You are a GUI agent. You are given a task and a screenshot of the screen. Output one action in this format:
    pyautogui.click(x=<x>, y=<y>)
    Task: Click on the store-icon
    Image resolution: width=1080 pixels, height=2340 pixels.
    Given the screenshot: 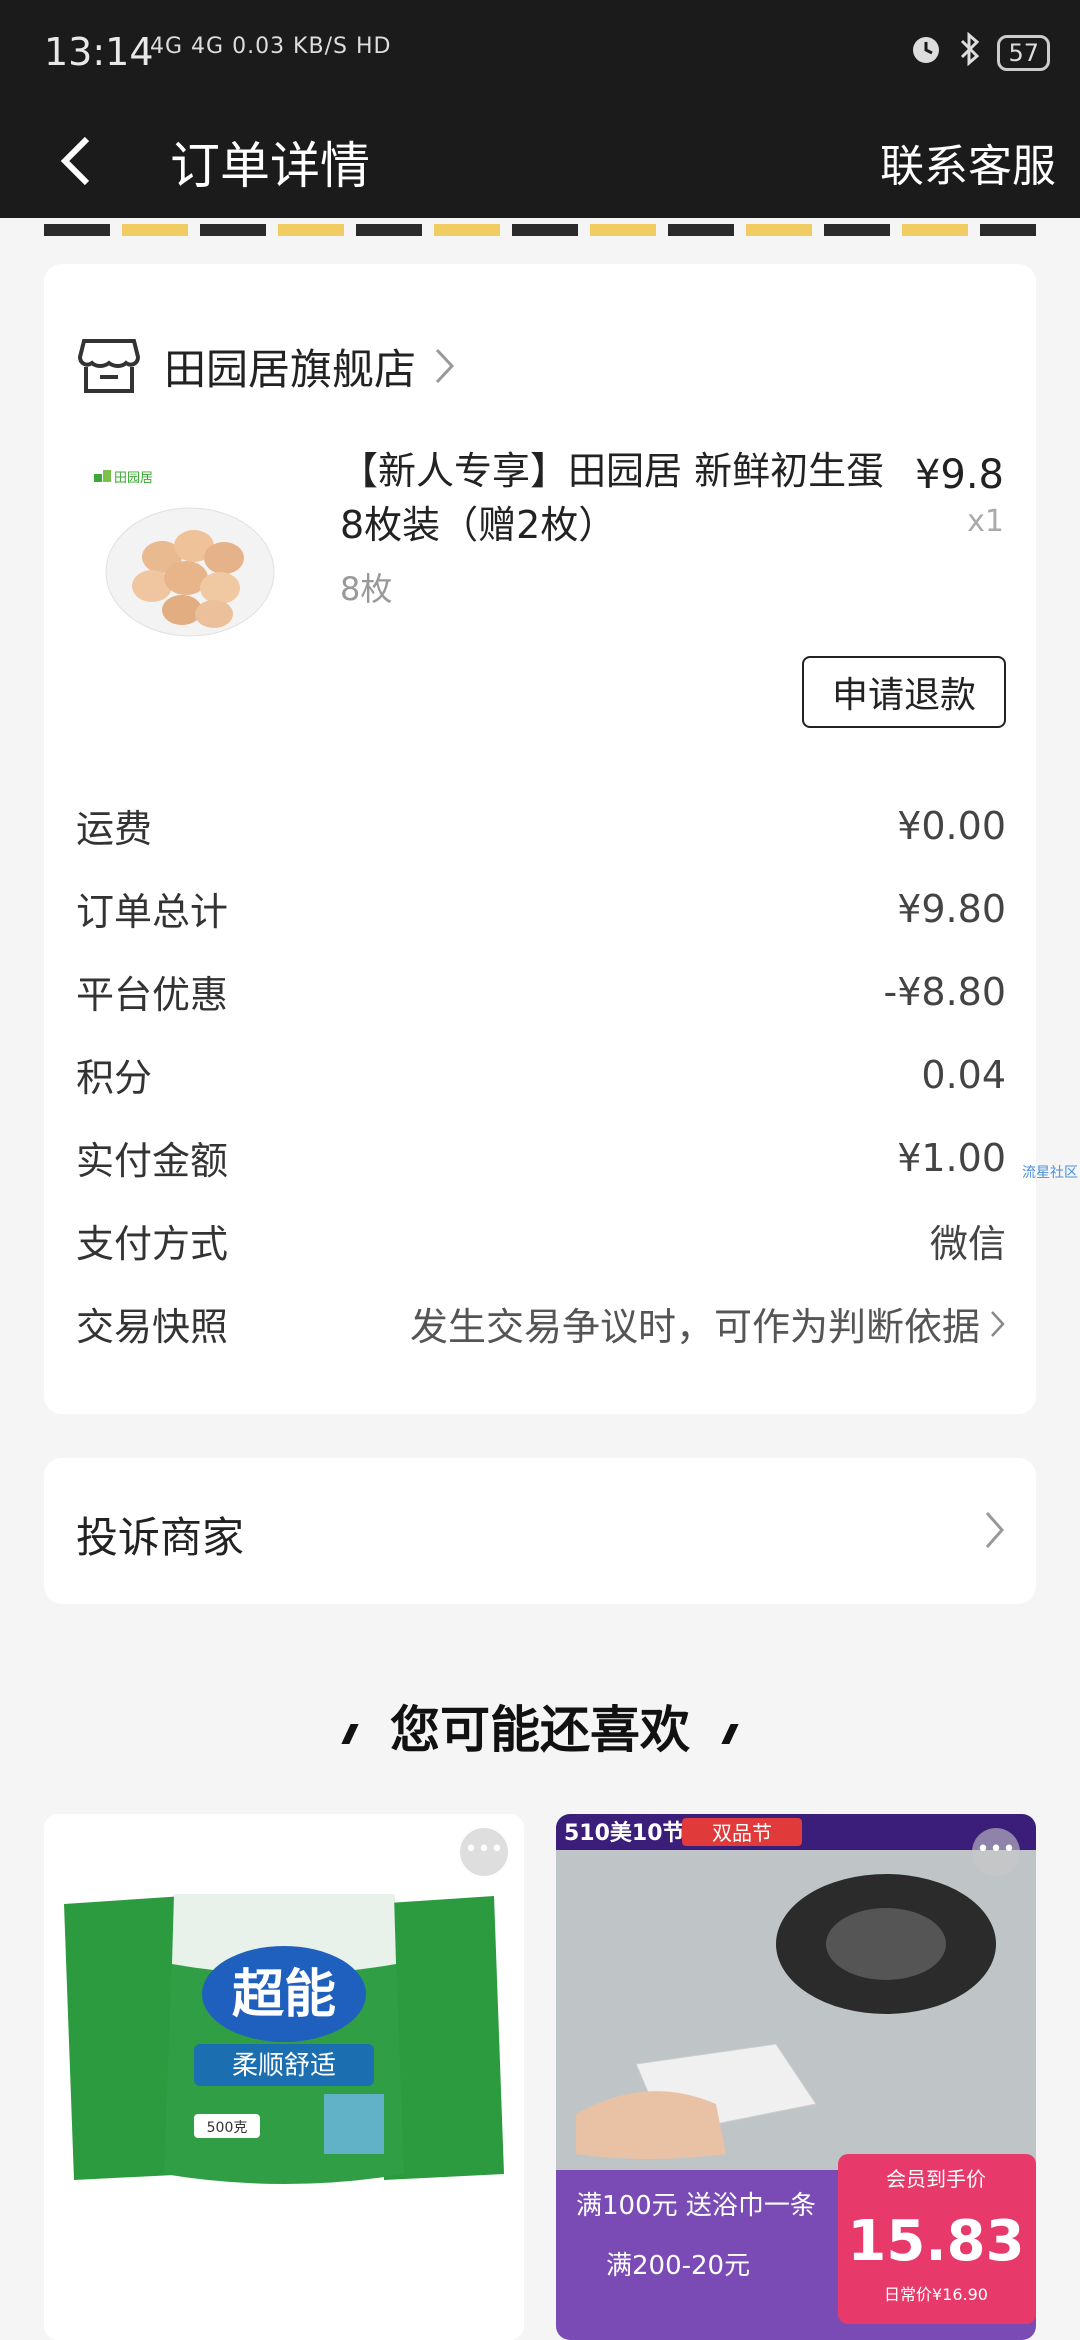 What is the action you would take?
    pyautogui.click(x=109, y=366)
    